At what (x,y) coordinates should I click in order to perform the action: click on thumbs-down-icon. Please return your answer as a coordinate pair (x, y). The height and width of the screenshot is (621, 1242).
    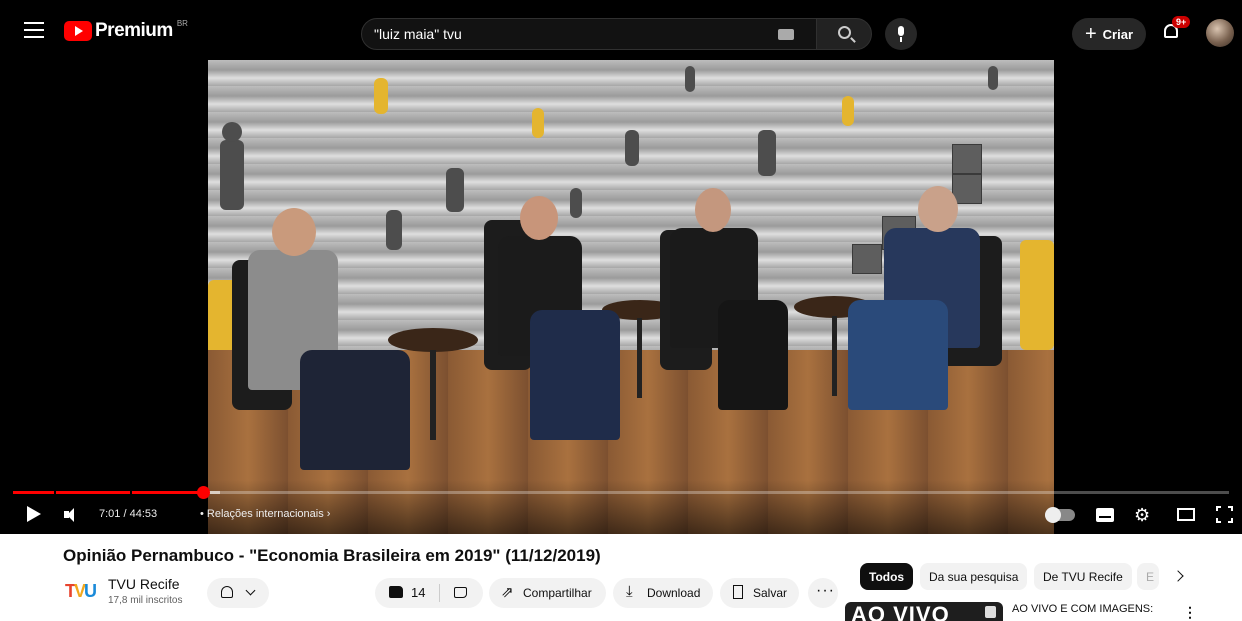
    Looking at the image, I should click on (460, 592).